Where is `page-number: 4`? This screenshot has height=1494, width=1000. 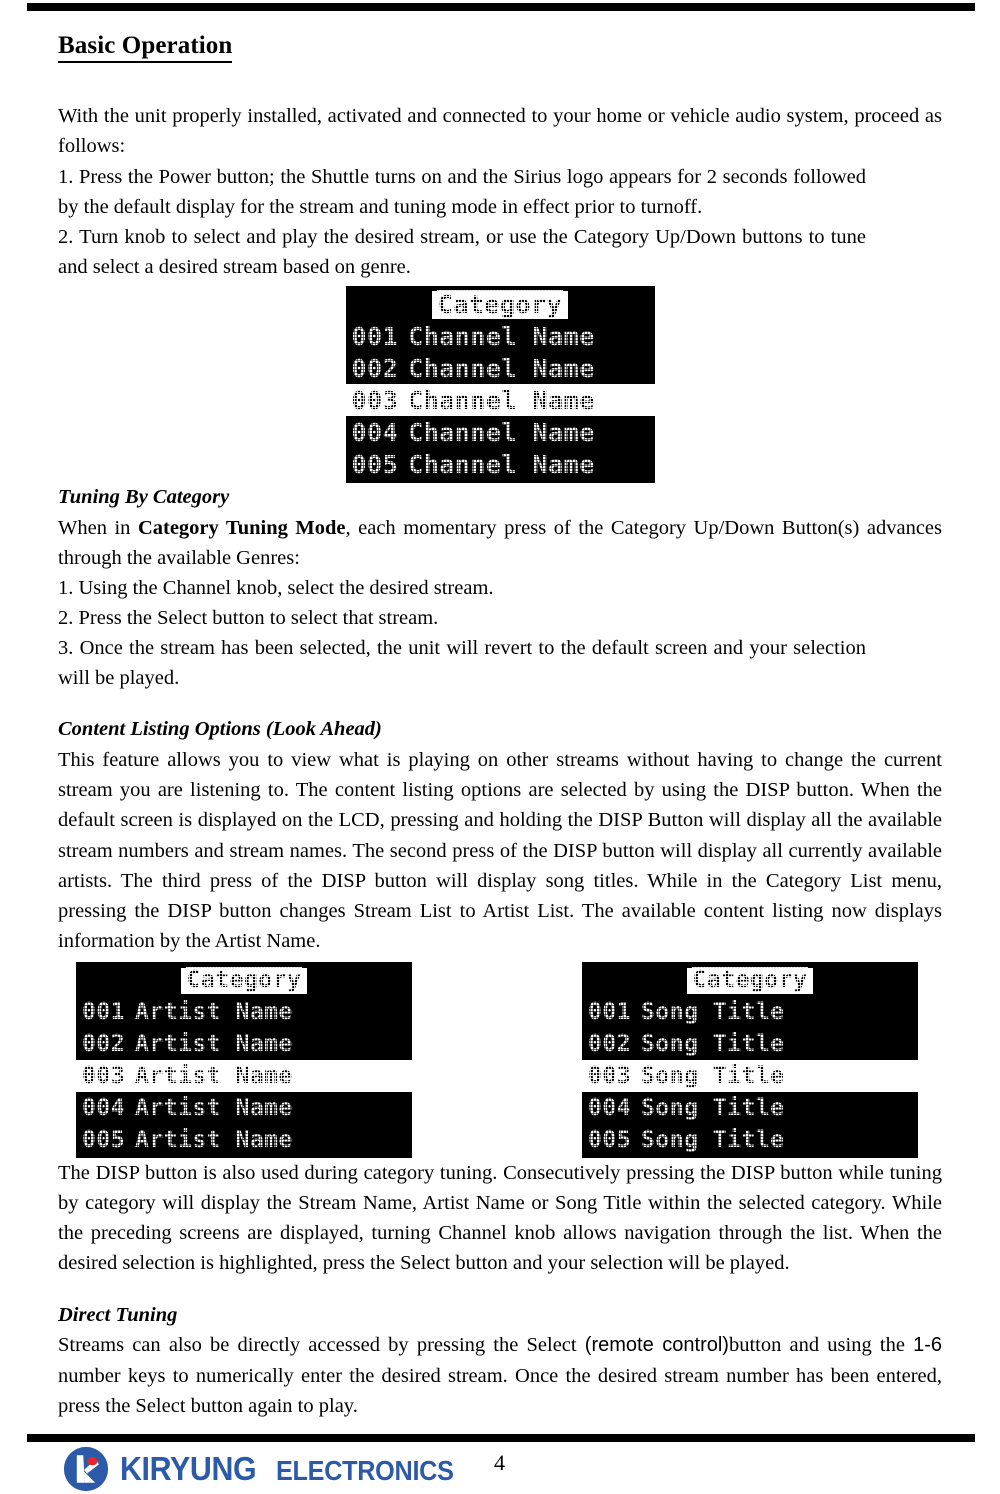
page-number: 4 is located at coordinates (499, 1462).